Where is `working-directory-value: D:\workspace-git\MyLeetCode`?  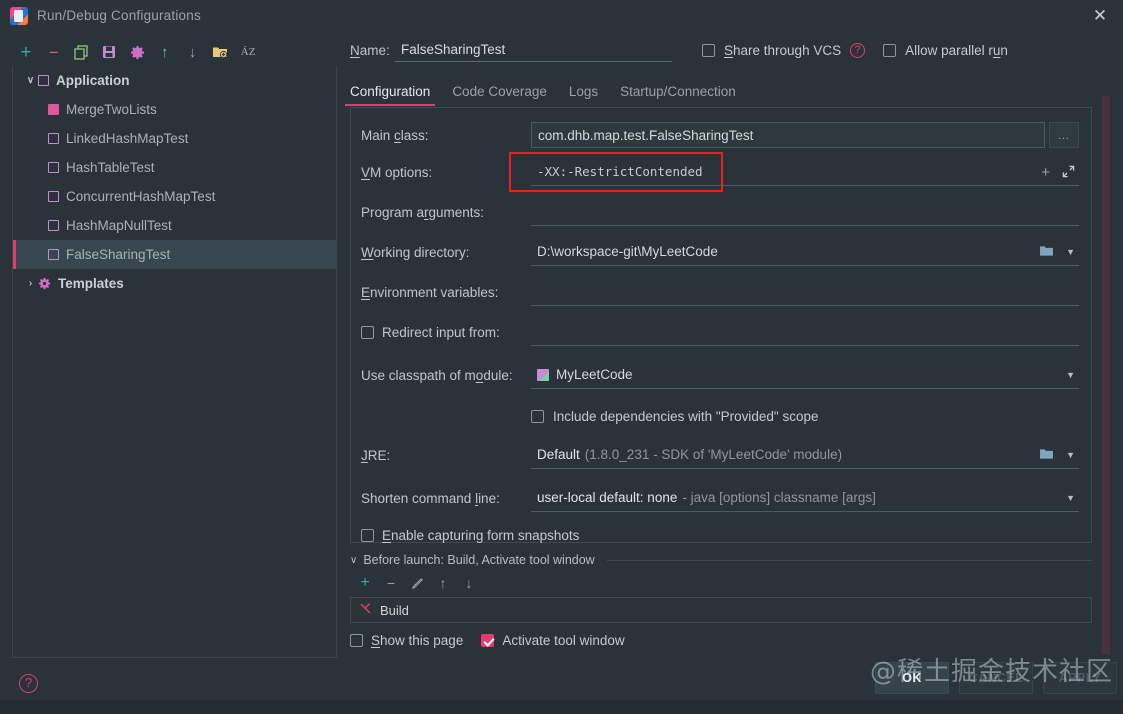
working-directory-value: D:\workspace-git\MyLeetCode is located at coordinates (627, 251).